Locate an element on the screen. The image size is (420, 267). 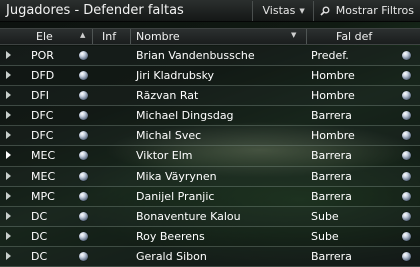
player-name: Brian Vandenbussche is located at coordinates (195, 55).